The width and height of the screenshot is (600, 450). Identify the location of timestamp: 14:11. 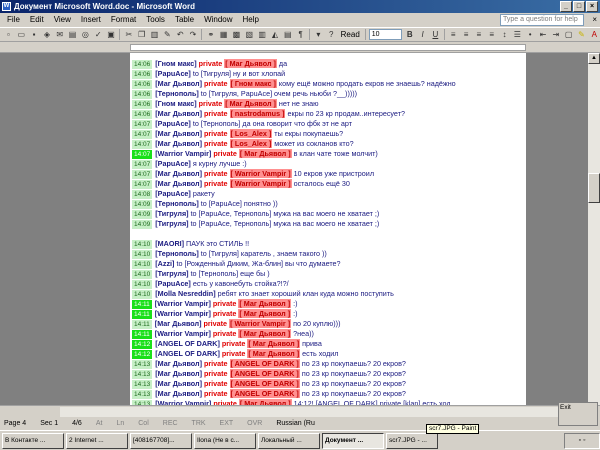
(142, 304).